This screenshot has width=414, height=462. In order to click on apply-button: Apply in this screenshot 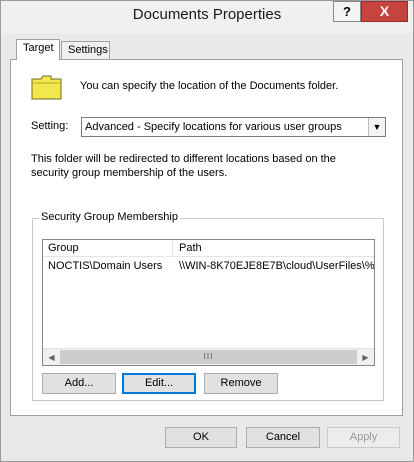, I will do `click(363, 437)`.